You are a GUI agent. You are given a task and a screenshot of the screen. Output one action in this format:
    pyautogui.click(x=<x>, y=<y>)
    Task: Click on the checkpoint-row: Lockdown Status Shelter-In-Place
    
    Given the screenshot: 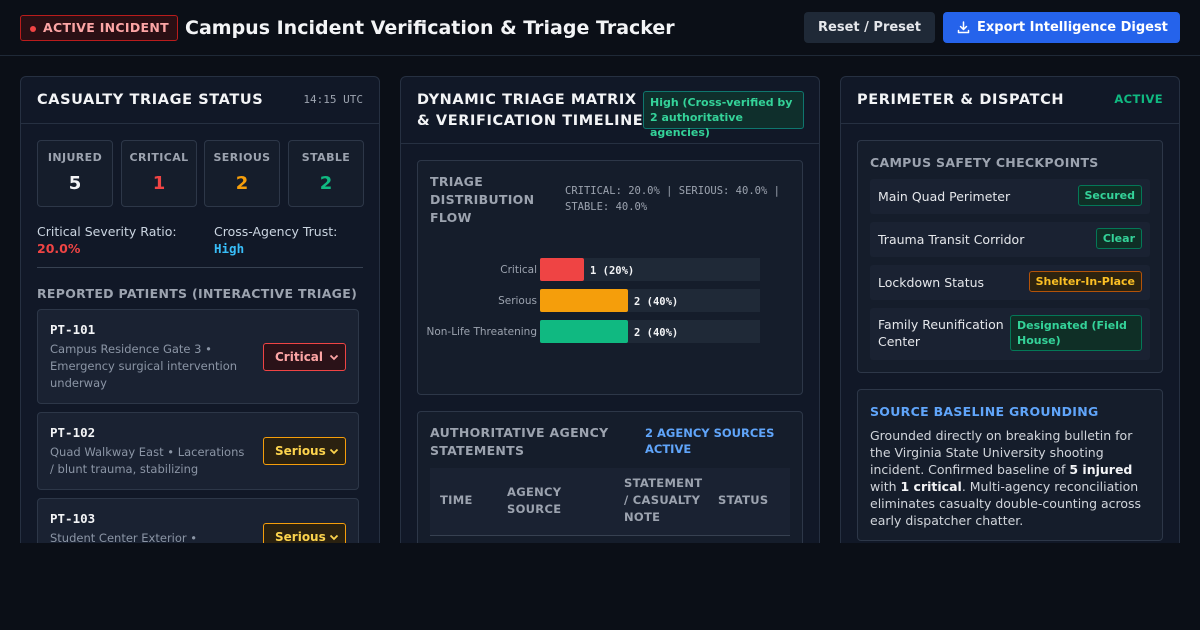 What is the action you would take?
    pyautogui.click(x=1010, y=282)
    